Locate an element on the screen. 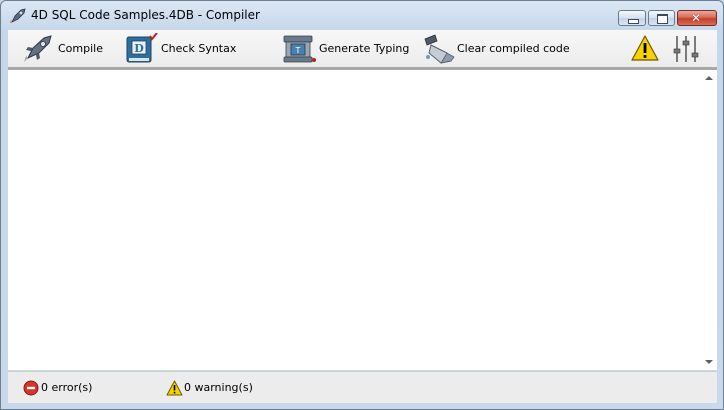  error-icon is located at coordinates (31, 388).